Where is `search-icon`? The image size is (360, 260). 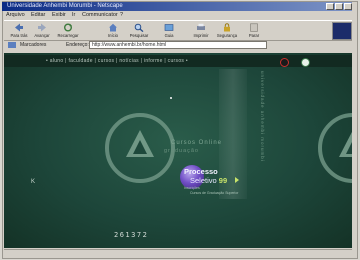
search-icon is located at coordinates (139, 27).